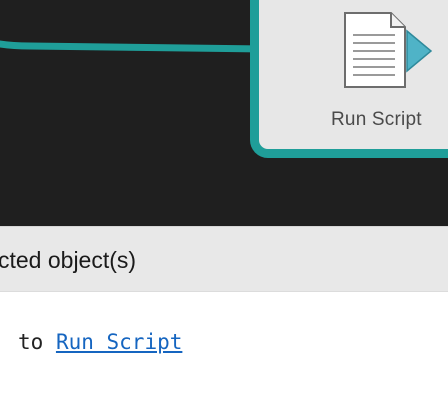 The width and height of the screenshot is (448, 420). I want to click on run-script-document-icon, so click(388, 50).